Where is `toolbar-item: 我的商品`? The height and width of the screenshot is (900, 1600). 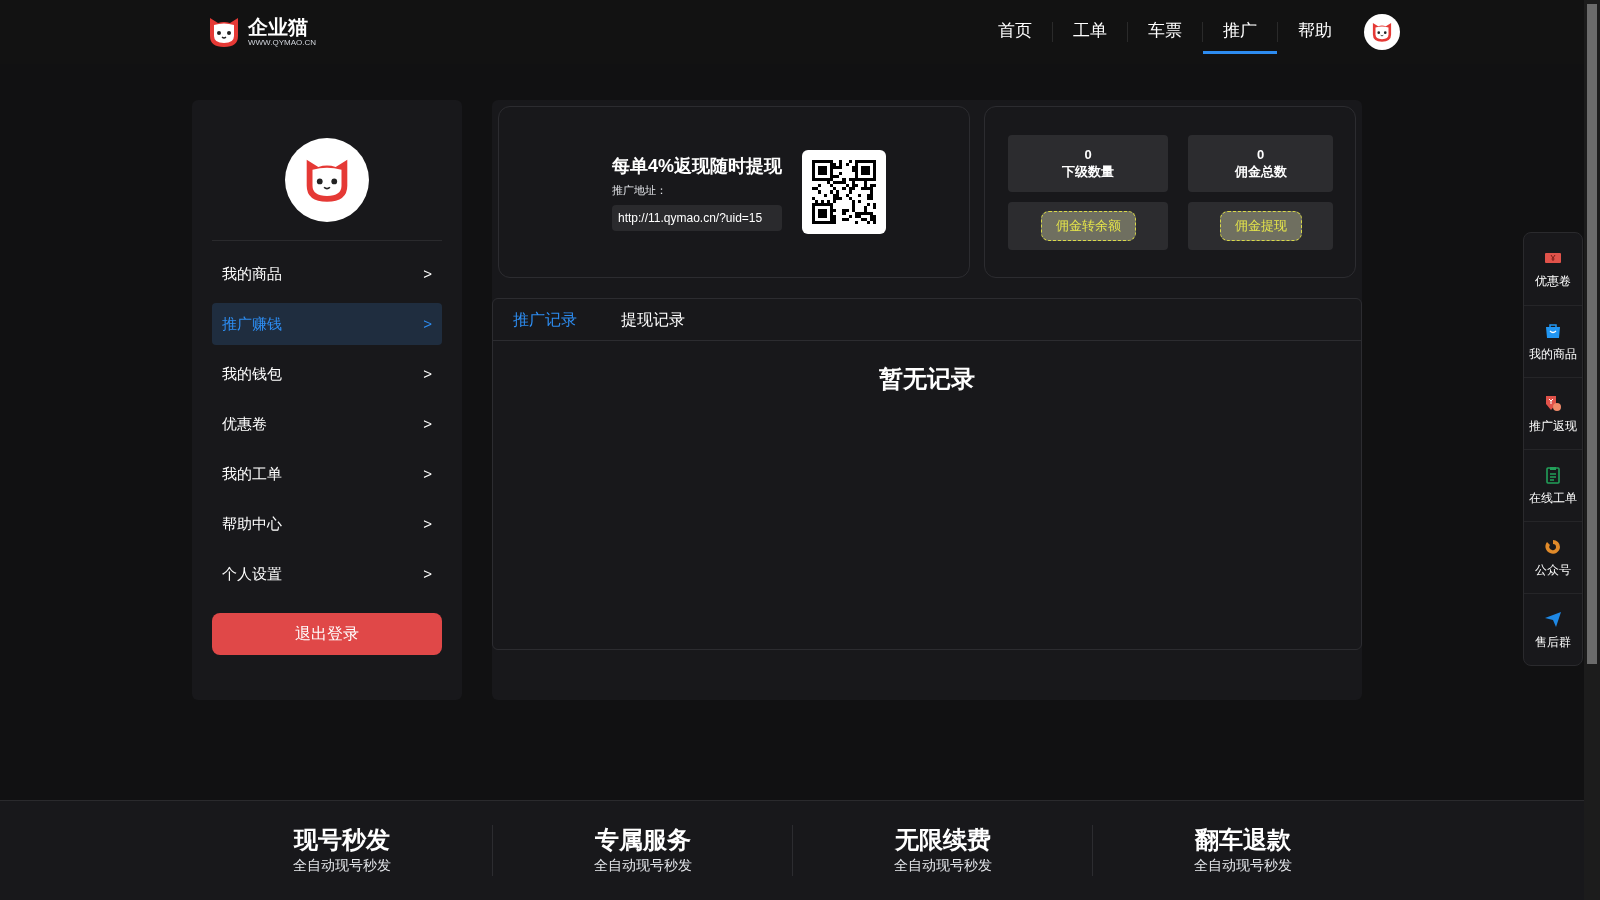
toolbar-item: 我的商品 is located at coordinates (1553, 341).